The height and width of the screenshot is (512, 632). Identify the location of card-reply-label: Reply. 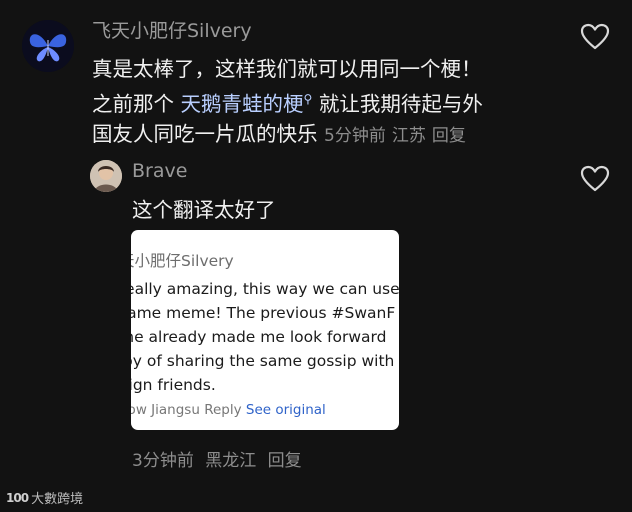
(223, 410).